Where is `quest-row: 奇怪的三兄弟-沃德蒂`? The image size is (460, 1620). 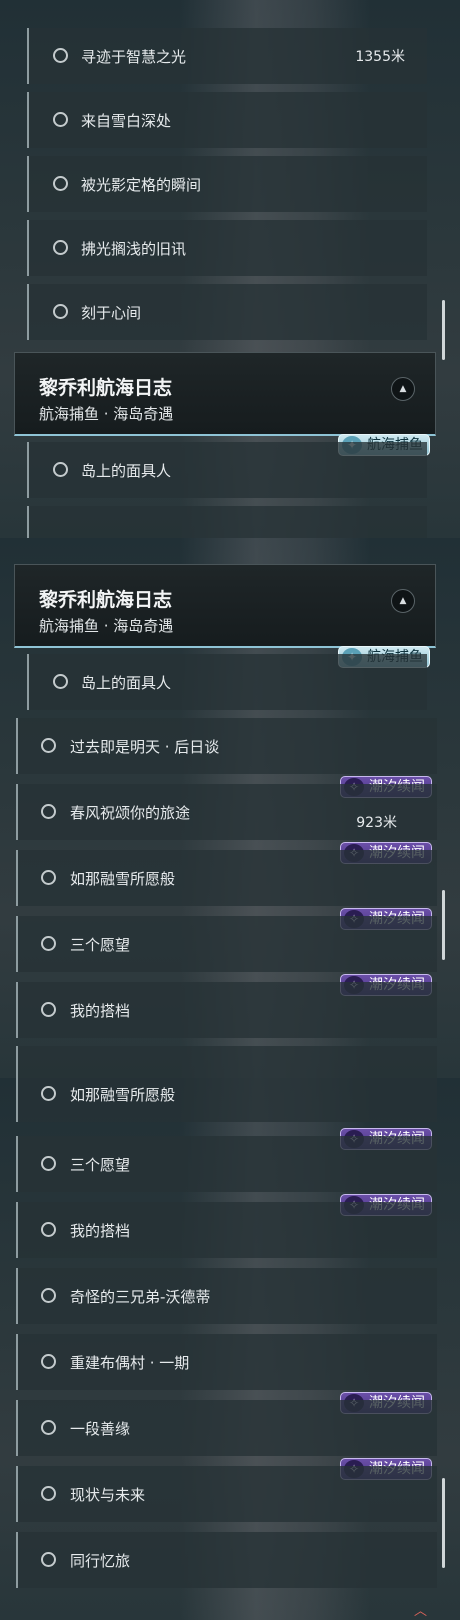
quest-row: 奇怪的三兄弟-沃德蒂 is located at coordinates (226, 1296).